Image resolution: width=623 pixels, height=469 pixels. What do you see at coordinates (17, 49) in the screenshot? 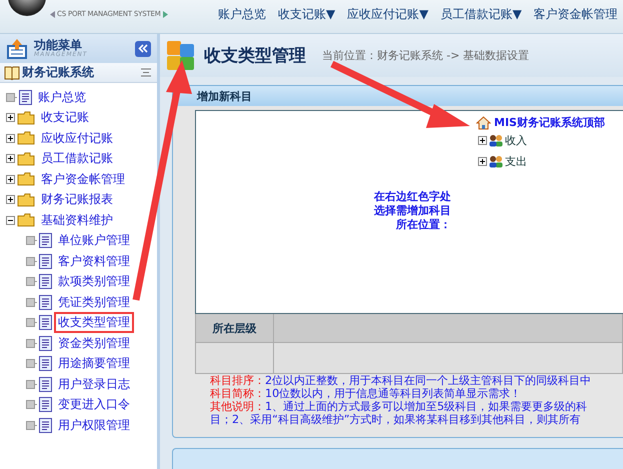
I see `menu-box-icon` at bounding box center [17, 49].